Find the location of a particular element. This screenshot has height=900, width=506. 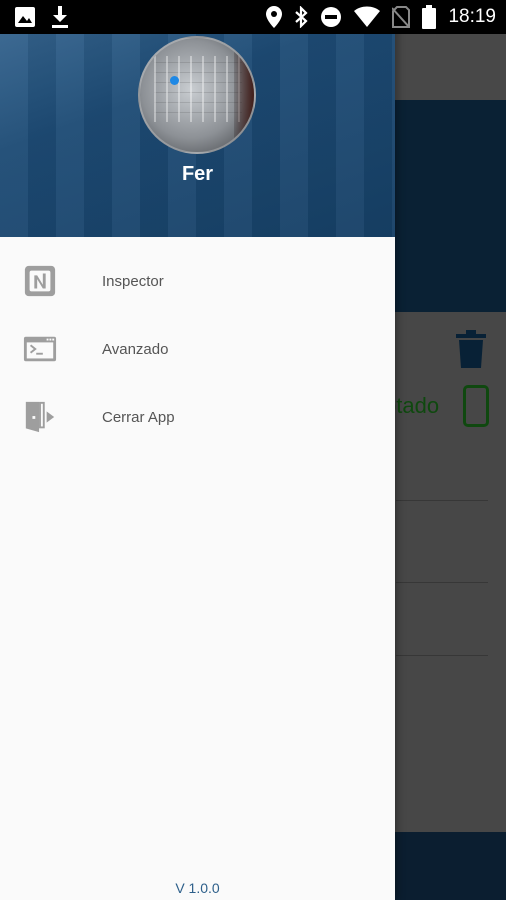

nfc-icon is located at coordinates (40, 281).